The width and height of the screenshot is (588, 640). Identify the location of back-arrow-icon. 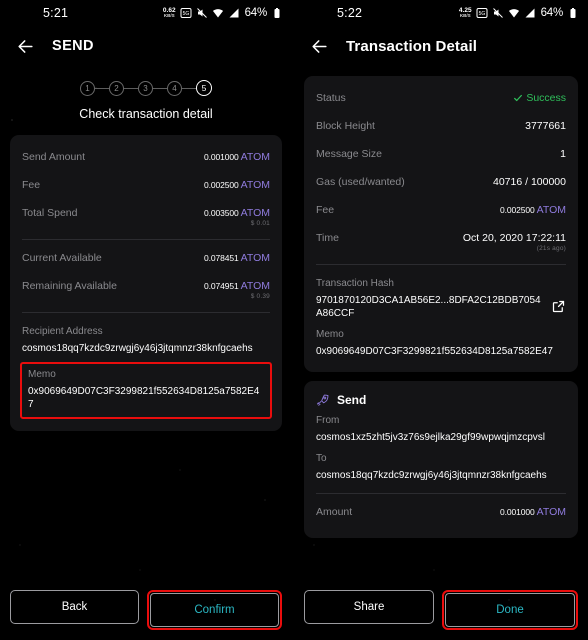
(319, 46).